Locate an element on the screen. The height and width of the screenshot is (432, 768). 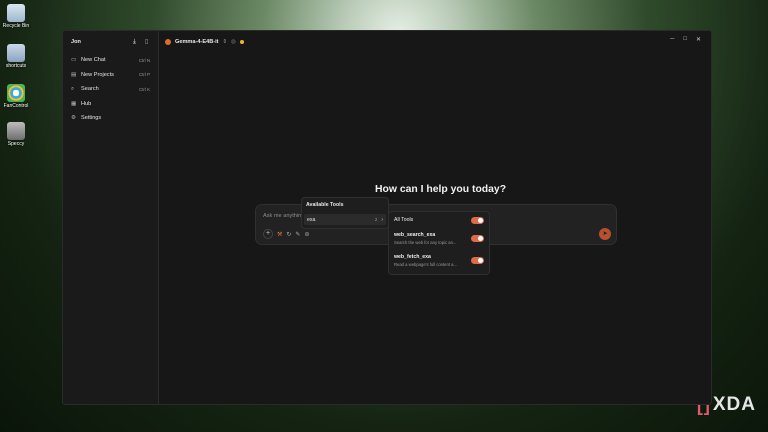
sidebar-item-new-chat: ▭ New Chat Ctrl N is located at coordinates (110, 60).